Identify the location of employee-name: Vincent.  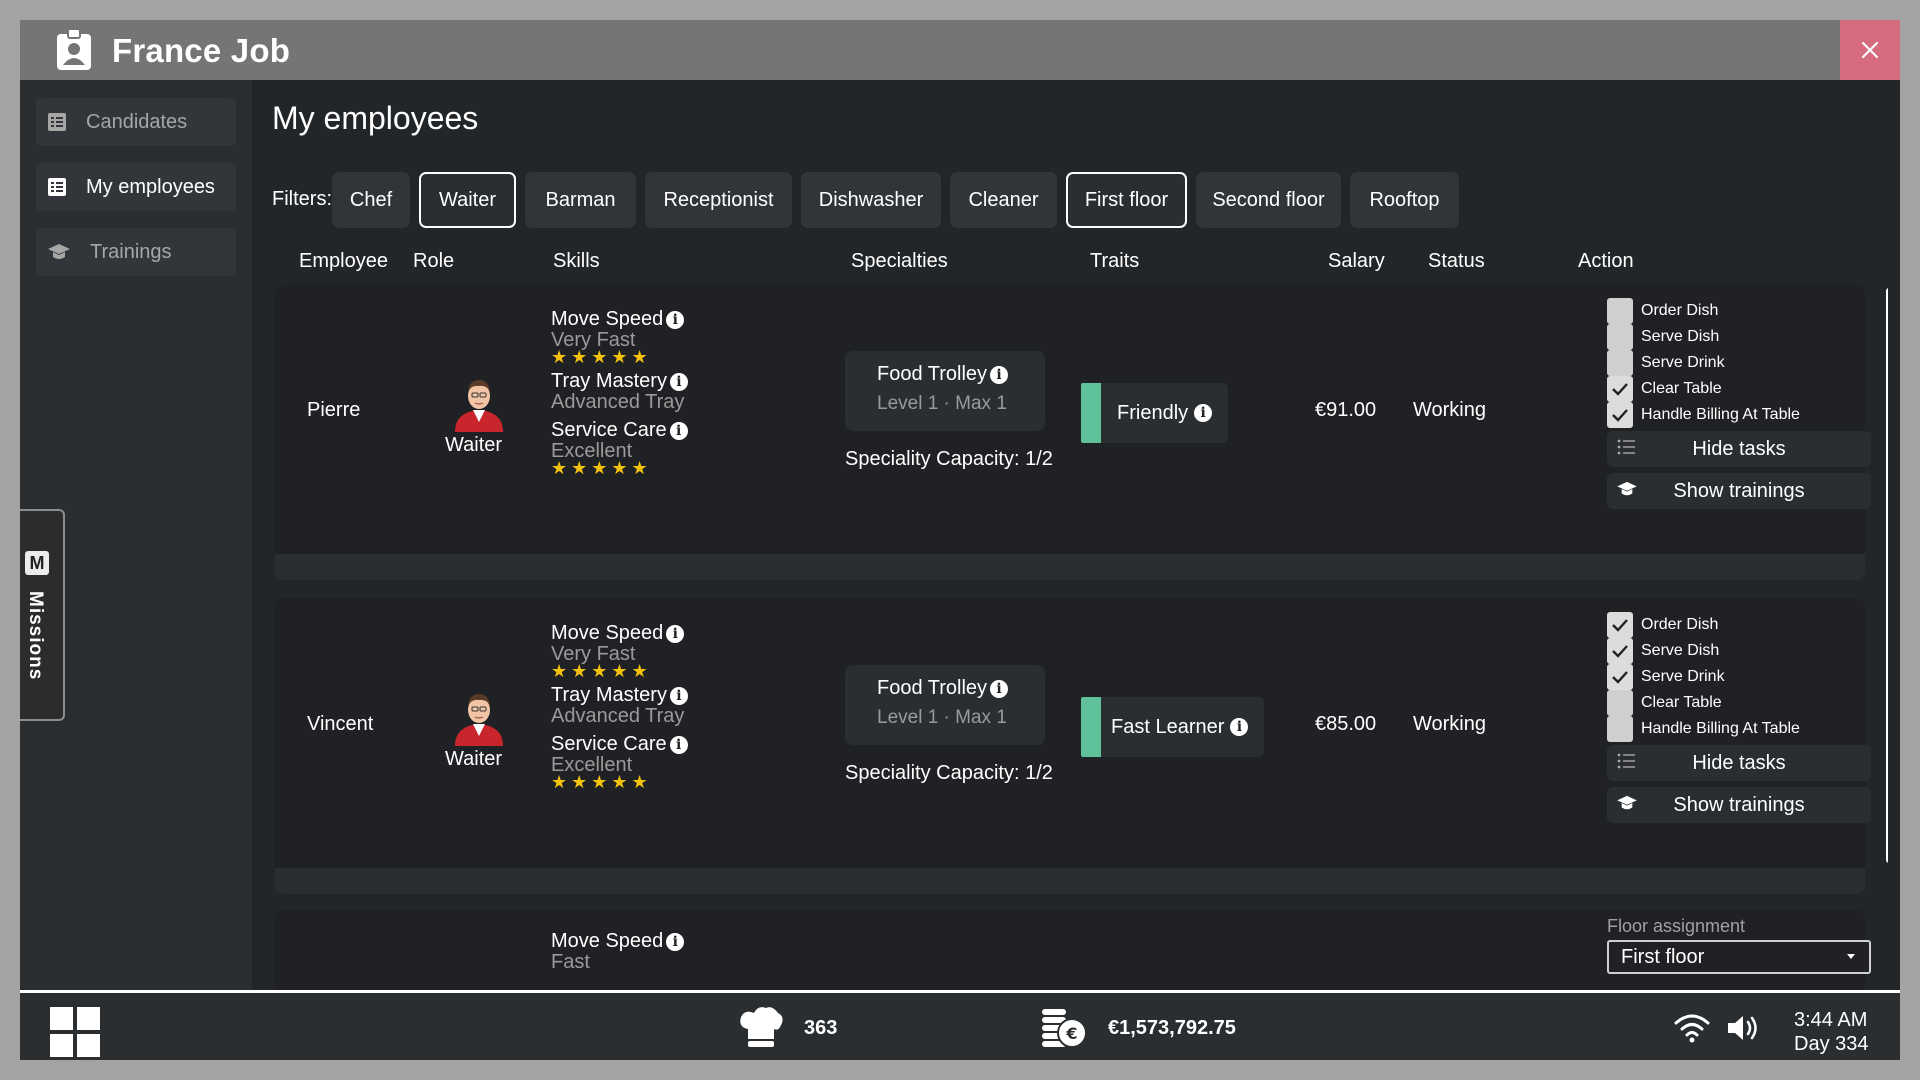
(340, 724).